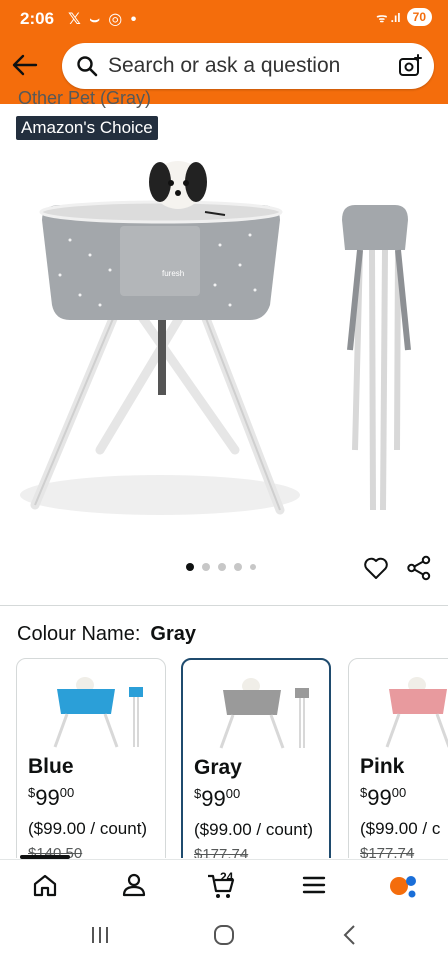 Image resolution: width=448 pixels, height=960 pixels. Describe the element at coordinates (224, 605) in the screenshot. I see `section-divider` at that location.